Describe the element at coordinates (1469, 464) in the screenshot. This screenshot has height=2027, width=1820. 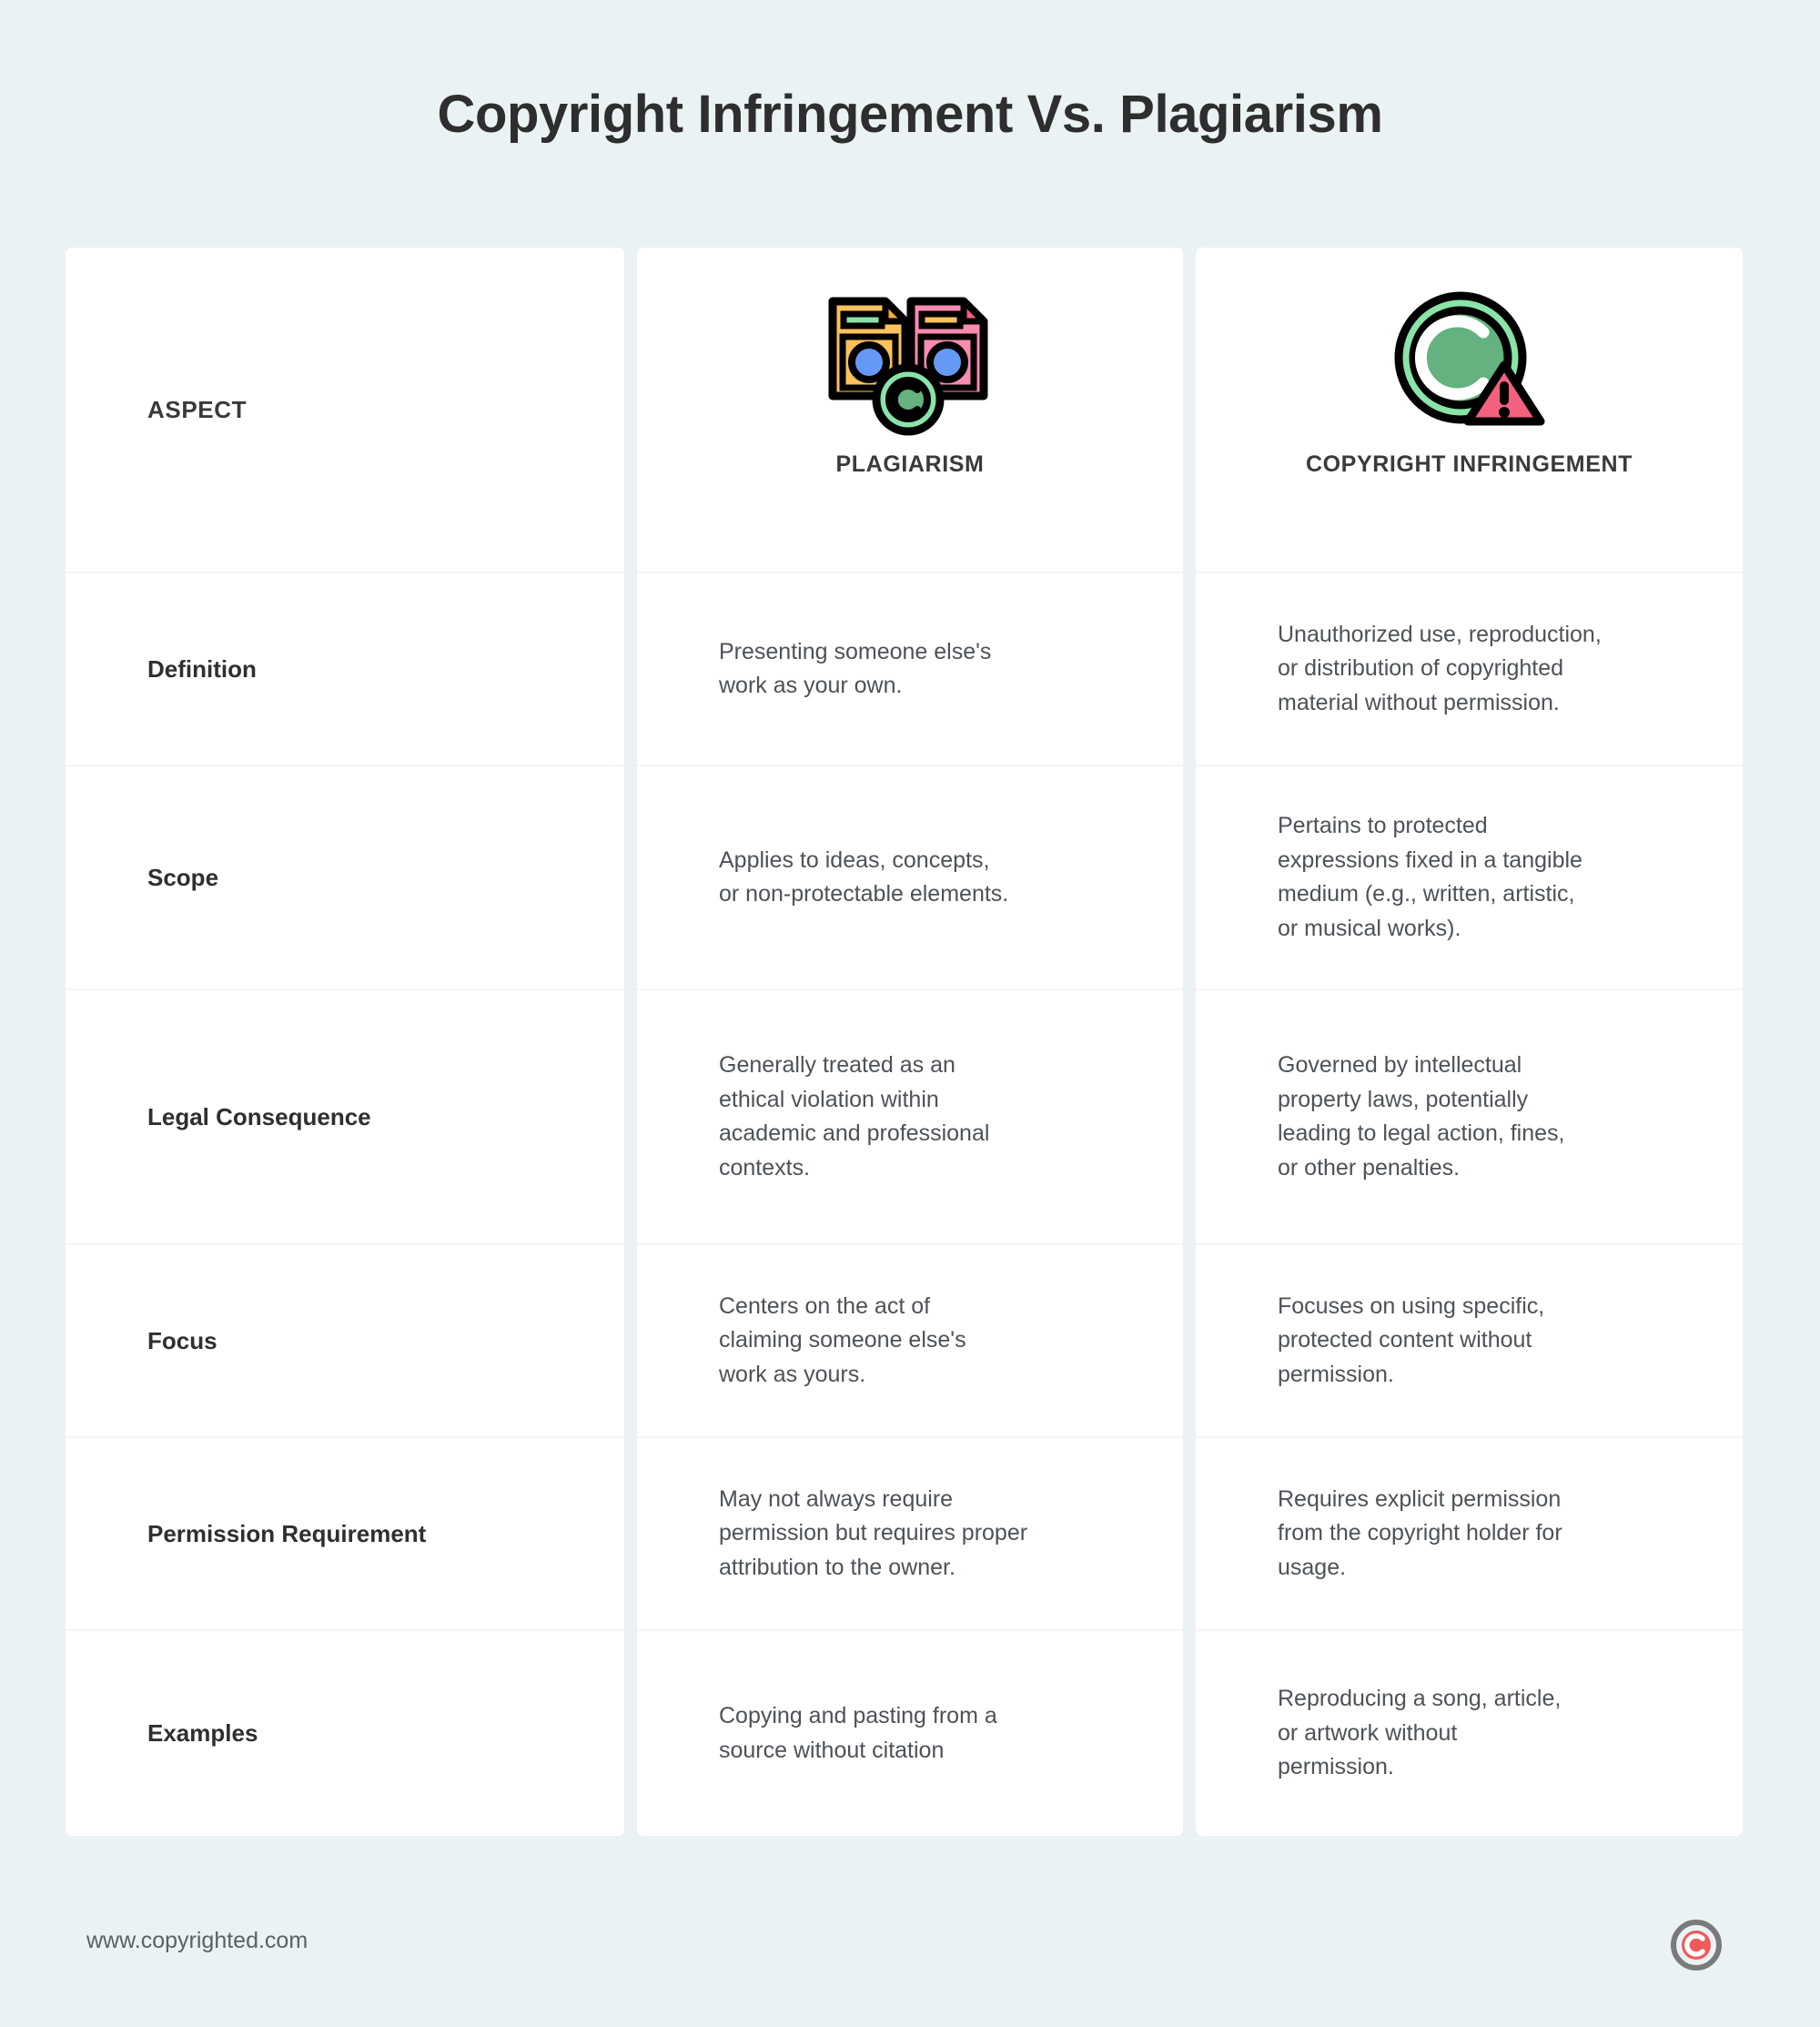
I see `column-header-label: COPYRIGHT INFRINGEMENT` at that location.